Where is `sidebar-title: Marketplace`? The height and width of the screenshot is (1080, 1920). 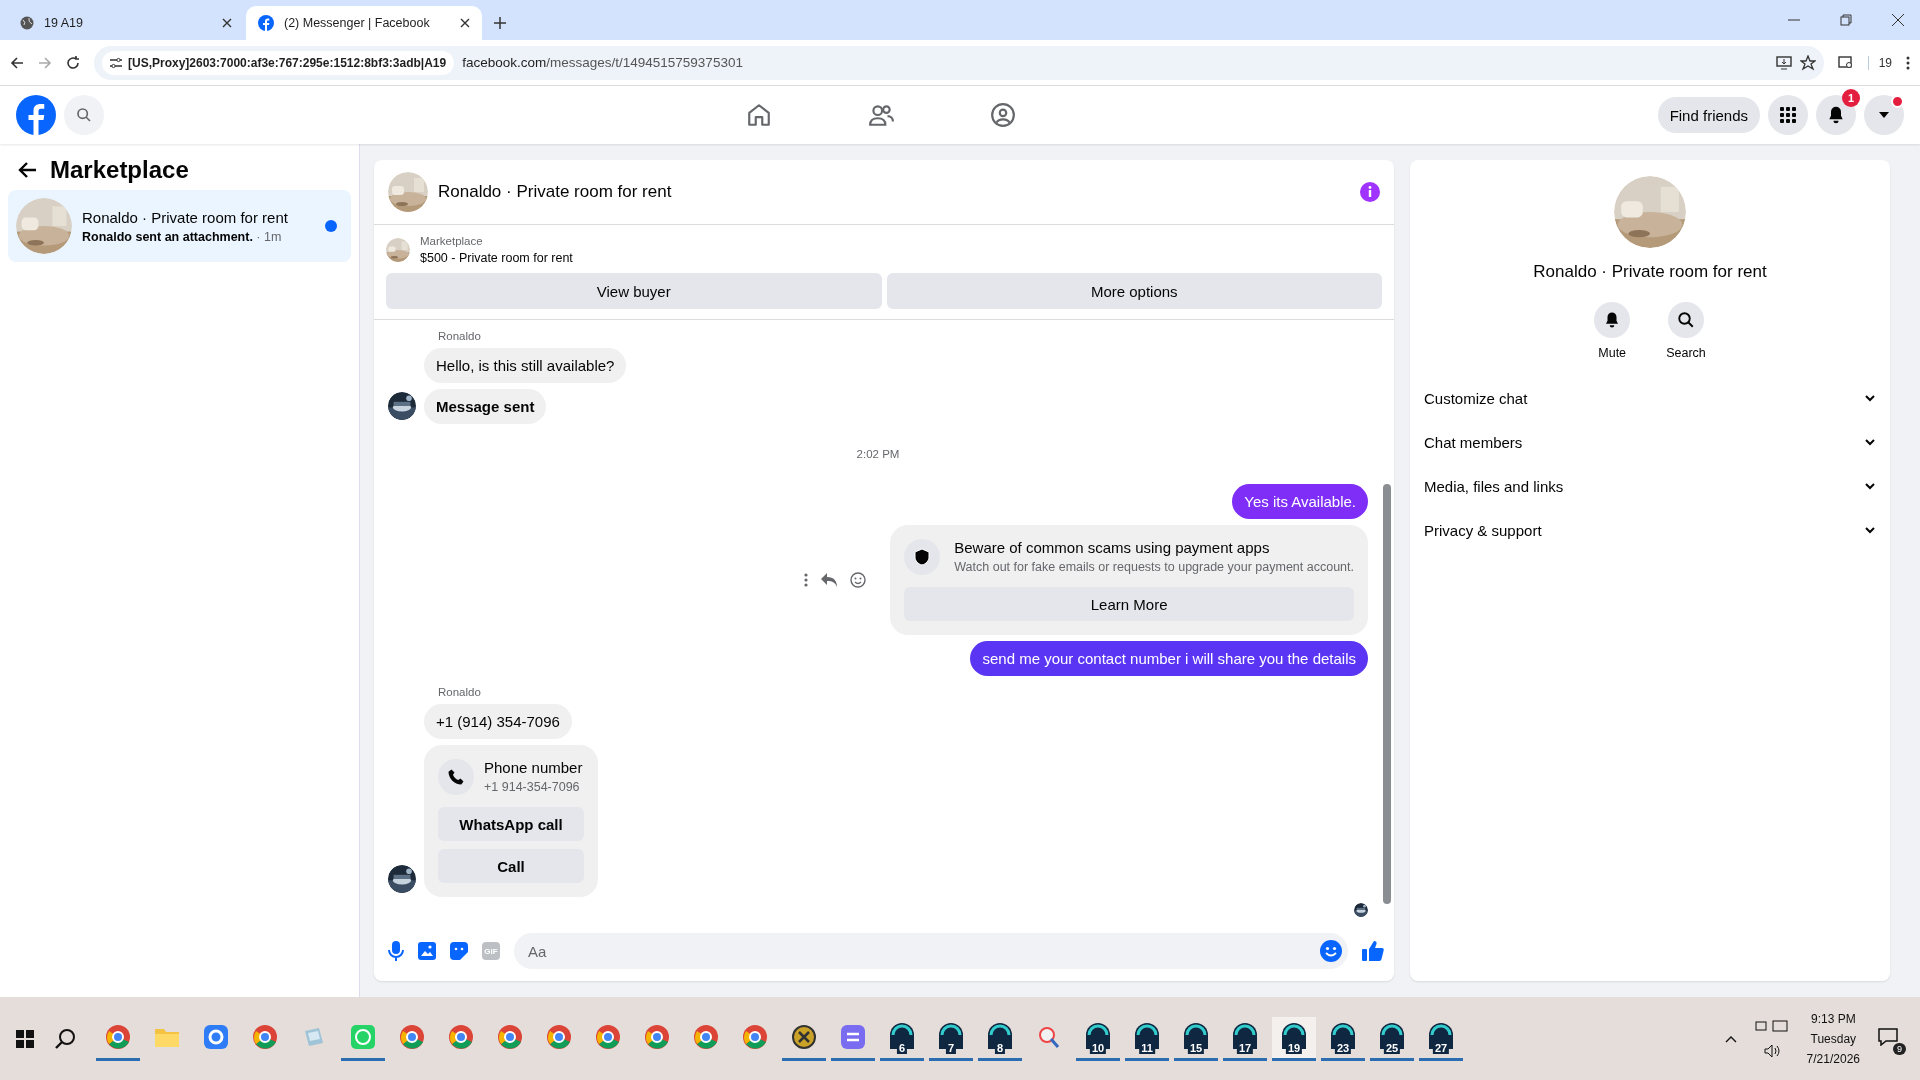 sidebar-title: Marketplace is located at coordinates (119, 170).